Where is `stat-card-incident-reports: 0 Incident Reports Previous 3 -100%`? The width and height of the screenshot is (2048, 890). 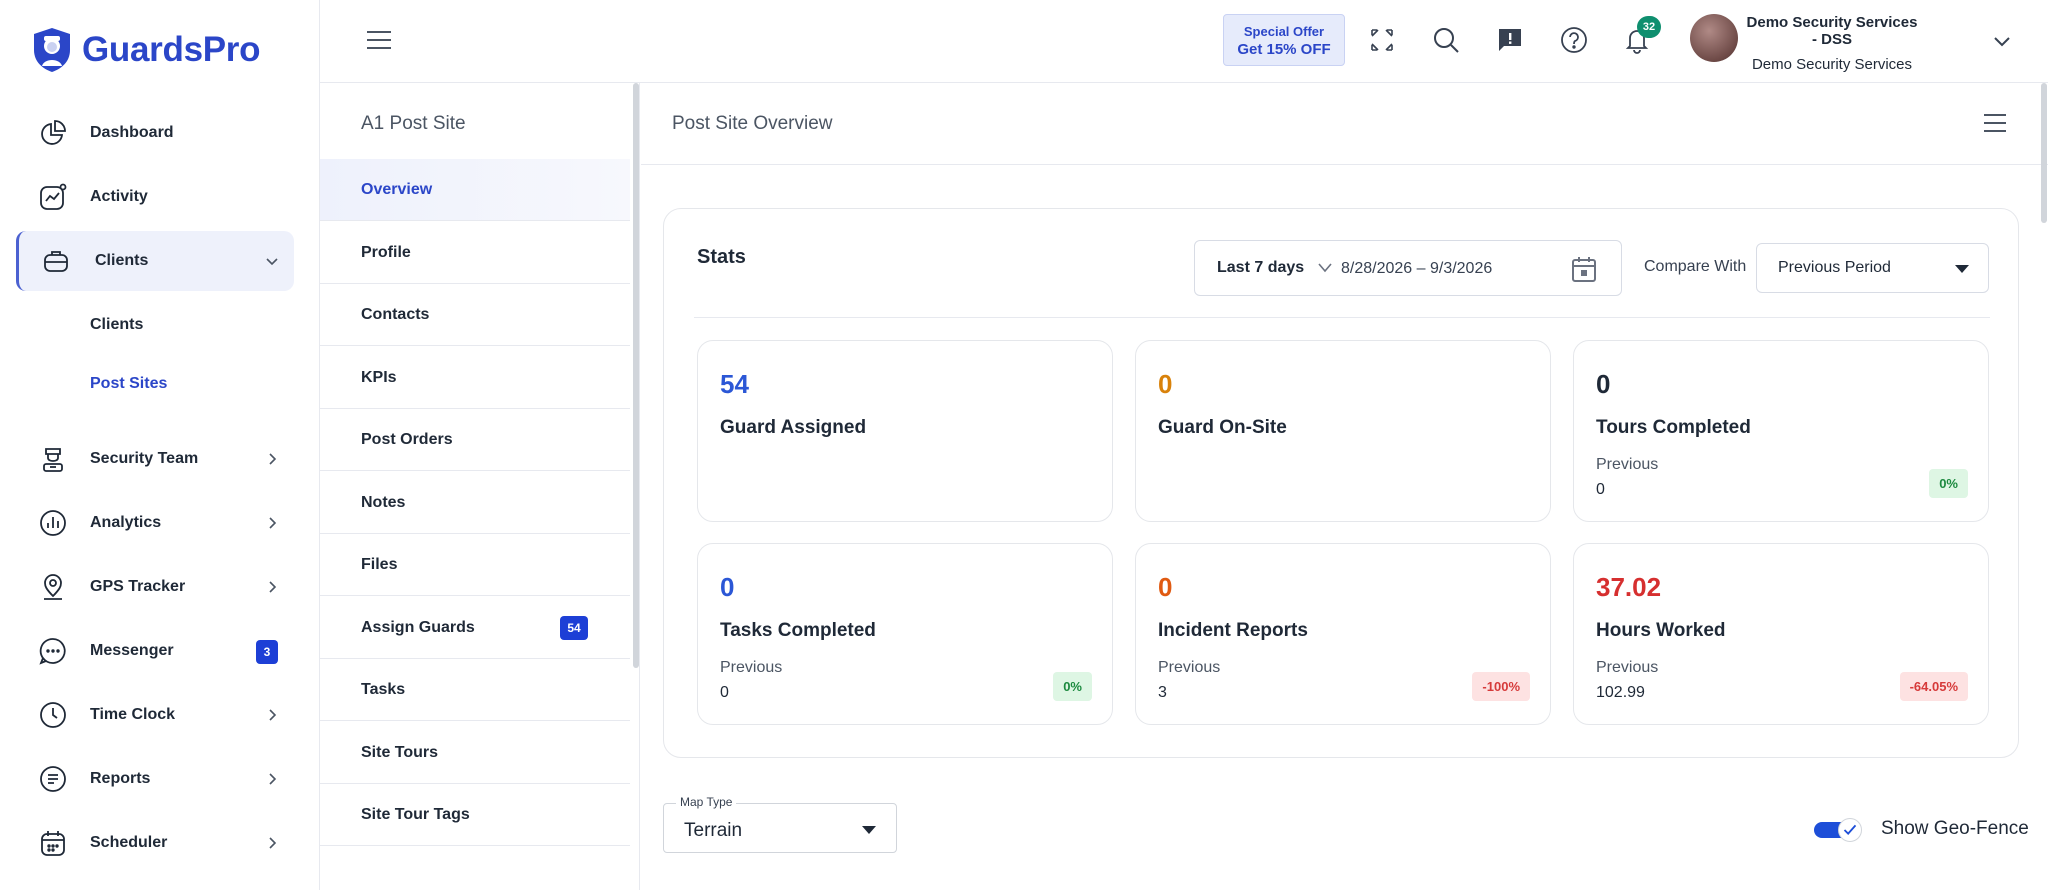
stat-card-incident-reports: 0 Incident Reports Previous 3 -100% is located at coordinates (1343, 634).